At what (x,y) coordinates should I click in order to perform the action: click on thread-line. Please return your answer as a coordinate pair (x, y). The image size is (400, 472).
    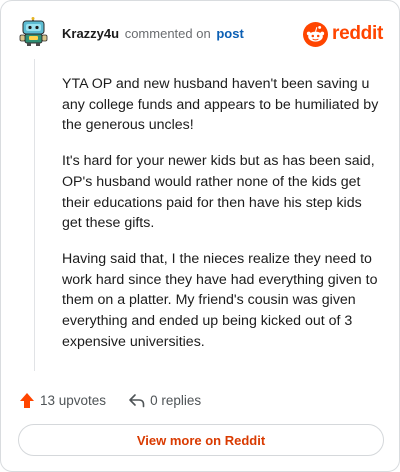
    Looking at the image, I should click on (34, 215).